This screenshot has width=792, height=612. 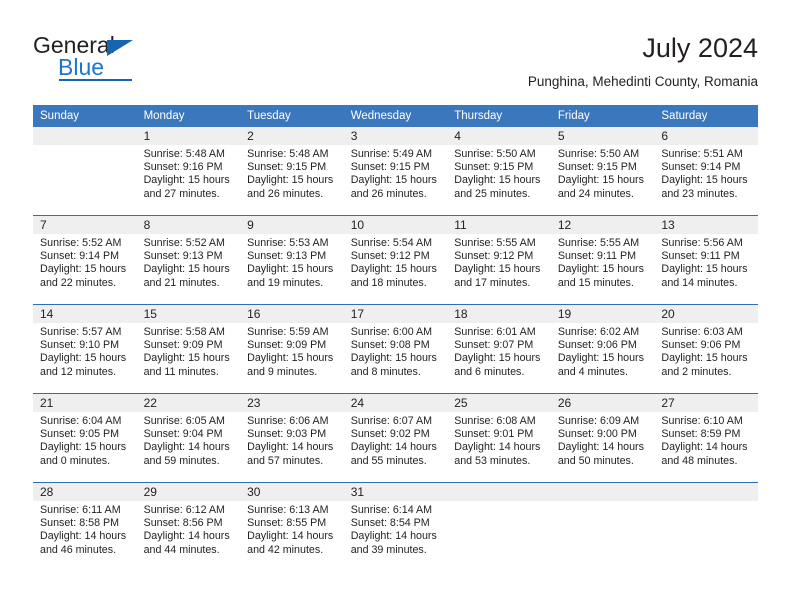 I want to click on day-detail-line: and 11 minutes., so click(x=181, y=371).